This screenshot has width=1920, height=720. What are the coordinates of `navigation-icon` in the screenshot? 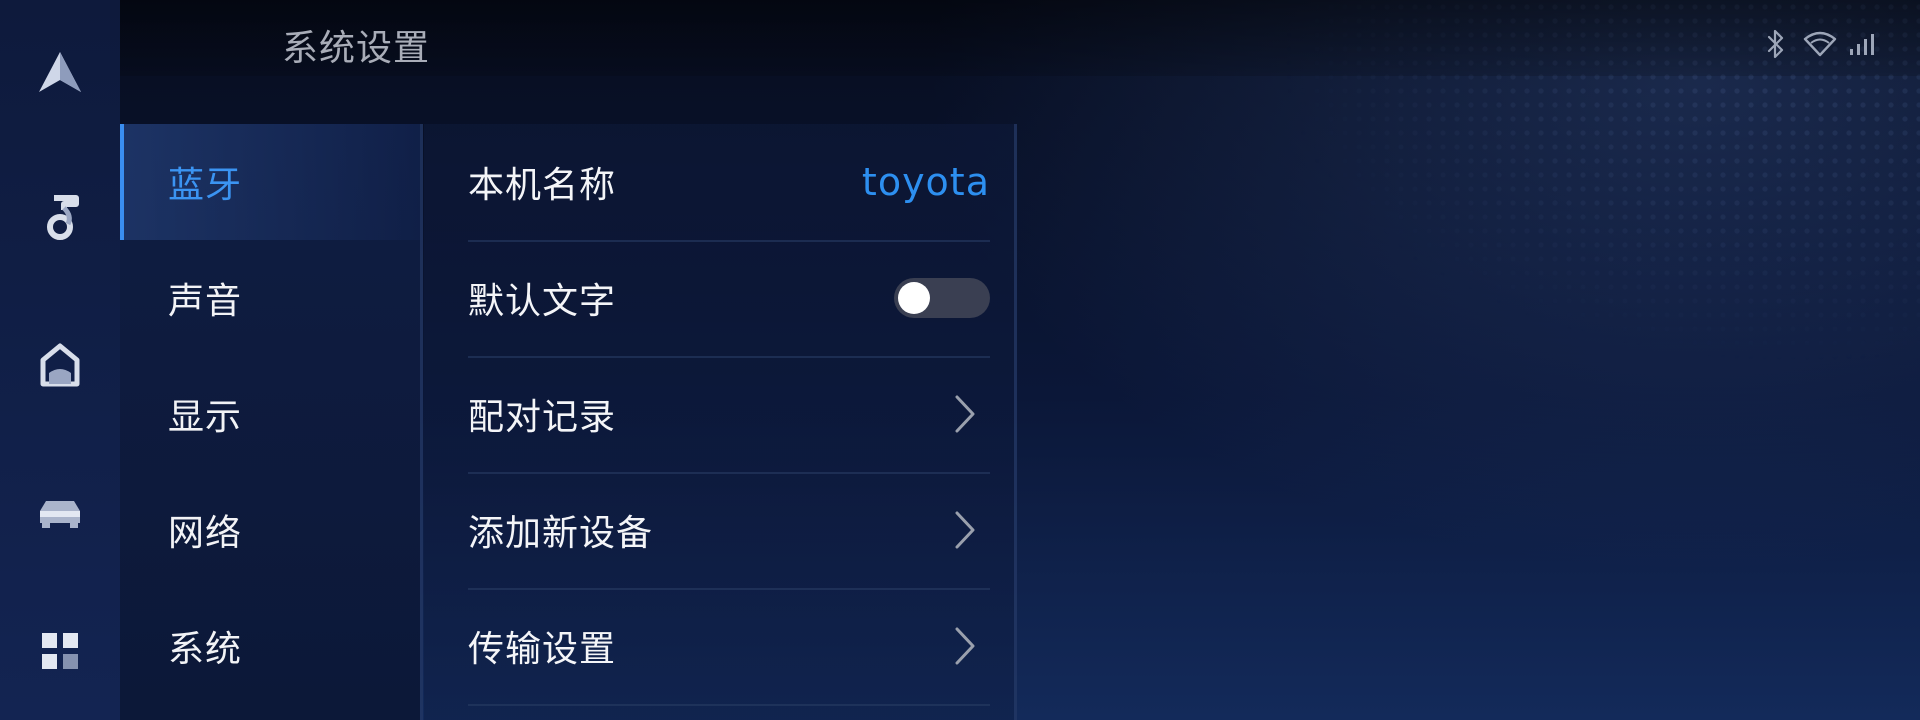 It's located at (60, 72).